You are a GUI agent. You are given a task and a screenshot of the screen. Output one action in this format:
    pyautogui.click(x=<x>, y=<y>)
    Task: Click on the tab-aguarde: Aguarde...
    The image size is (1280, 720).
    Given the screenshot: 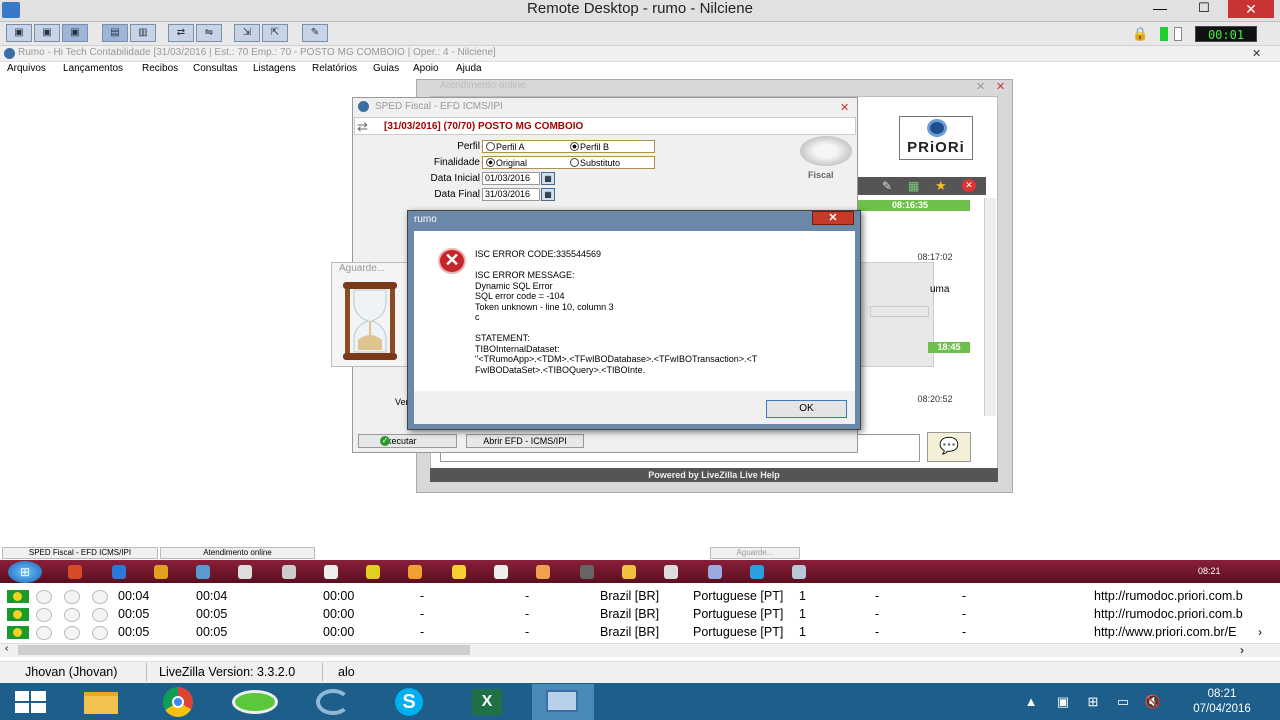 What is the action you would take?
    pyautogui.click(x=755, y=553)
    